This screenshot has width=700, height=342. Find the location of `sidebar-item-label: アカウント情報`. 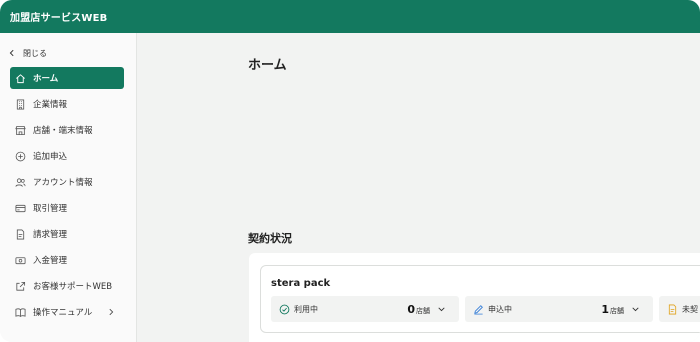

sidebar-item-label: アカウント情報 is located at coordinates (63, 183).